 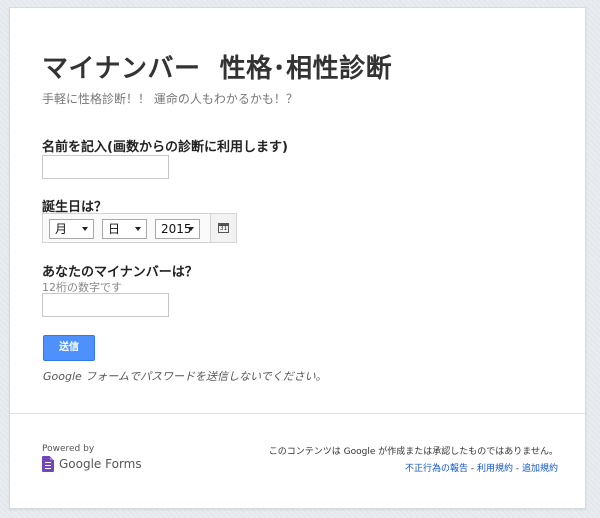 What do you see at coordinates (165, 145) in the screenshot?
I see `name-question-label: 名前を記入(画数からの診断に利用します)` at bounding box center [165, 145].